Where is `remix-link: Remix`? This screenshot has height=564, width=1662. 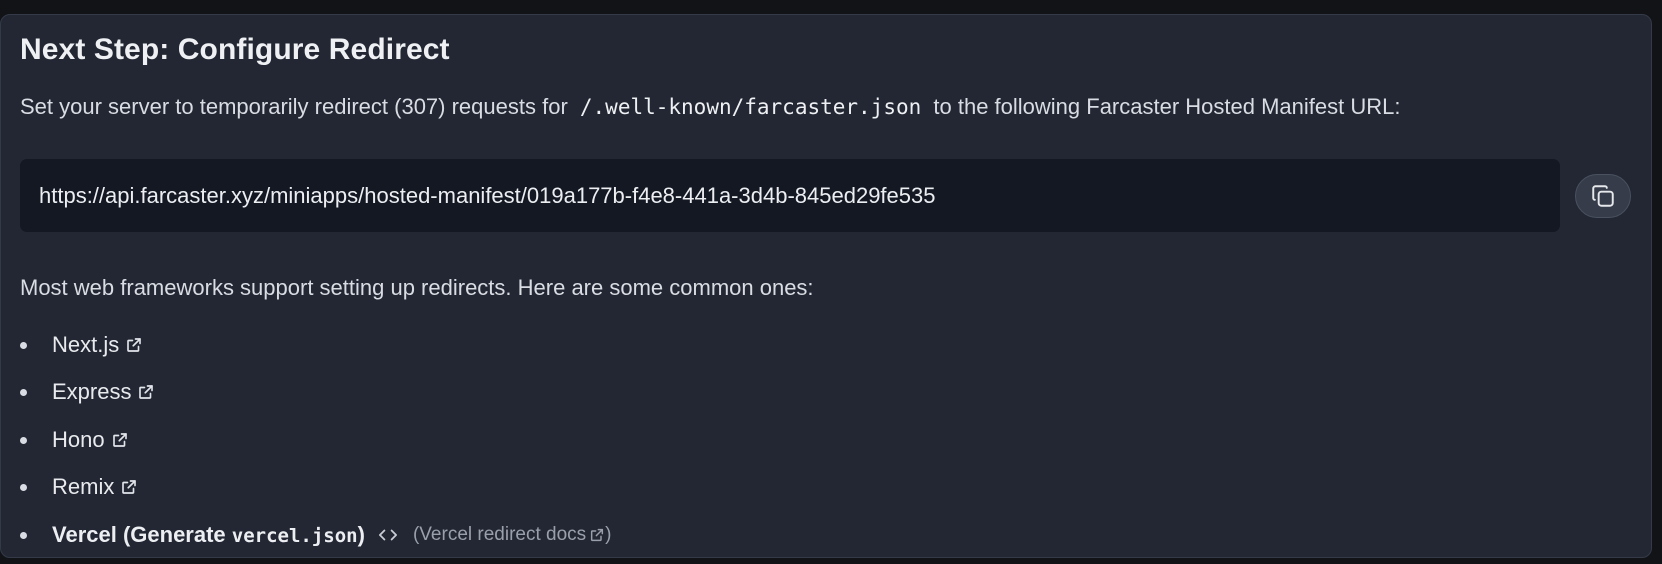
remix-link: Remix is located at coordinates (95, 487).